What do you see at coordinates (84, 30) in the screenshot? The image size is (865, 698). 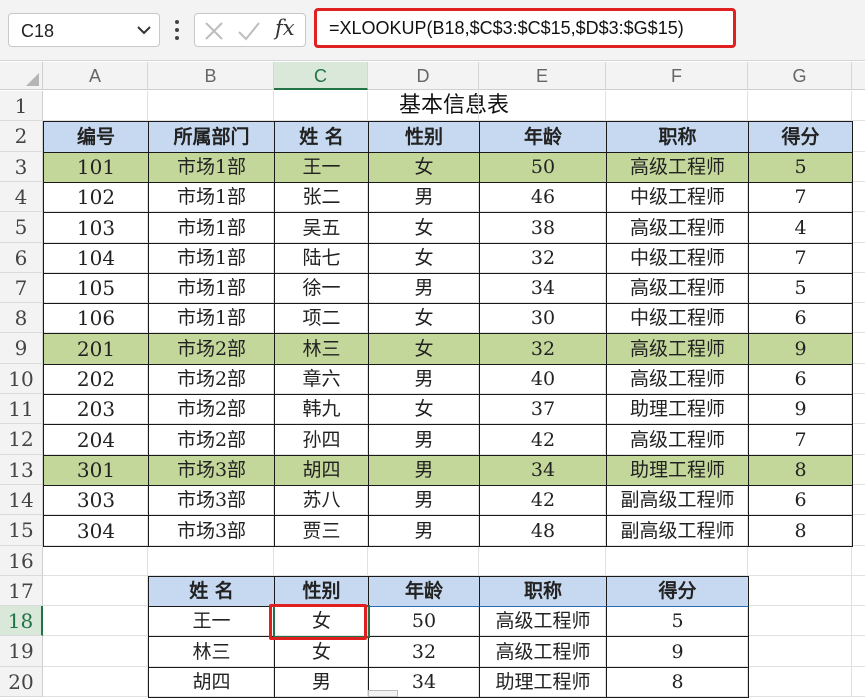 I see `name-box: C18` at bounding box center [84, 30].